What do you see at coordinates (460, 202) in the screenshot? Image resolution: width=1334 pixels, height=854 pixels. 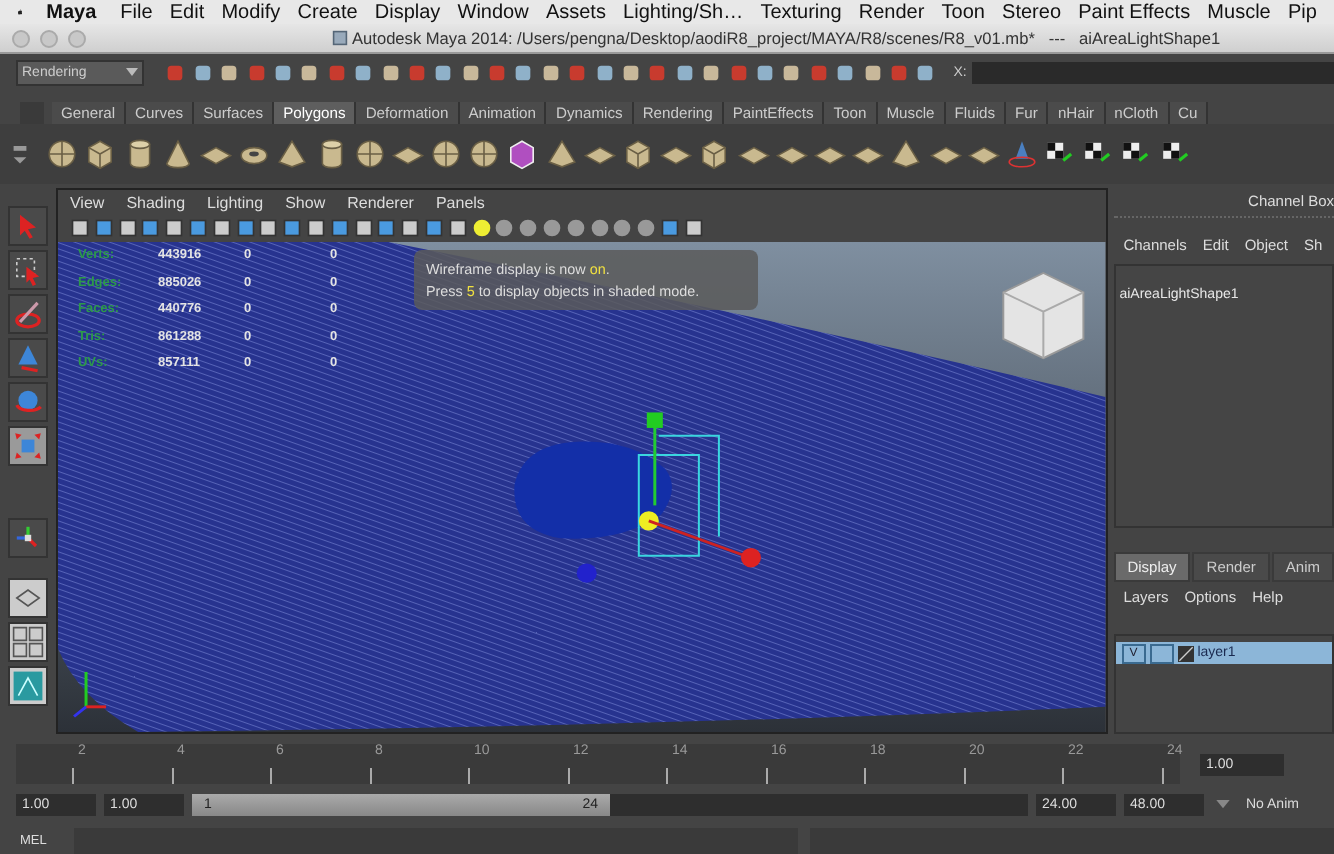 I see `panel-menu: Panels` at bounding box center [460, 202].